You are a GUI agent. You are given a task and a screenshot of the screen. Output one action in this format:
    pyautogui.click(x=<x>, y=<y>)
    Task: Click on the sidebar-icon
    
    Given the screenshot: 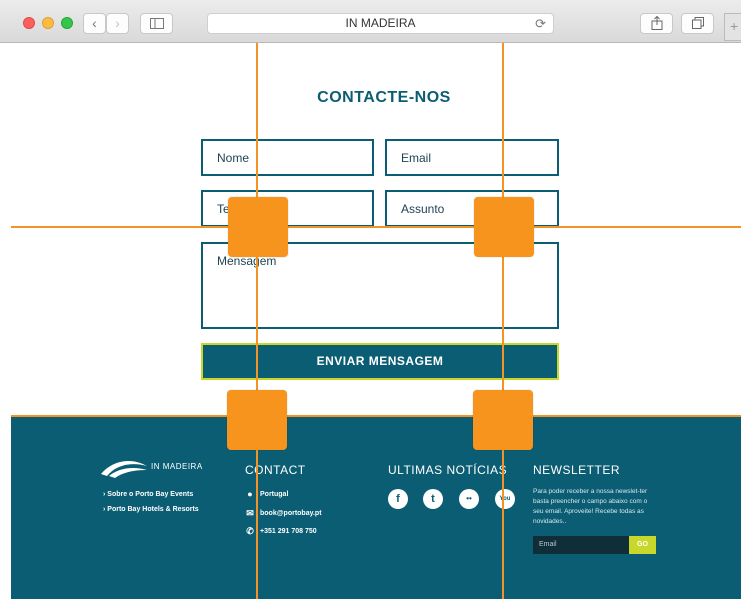 What is the action you would take?
    pyautogui.click(x=156, y=23)
    